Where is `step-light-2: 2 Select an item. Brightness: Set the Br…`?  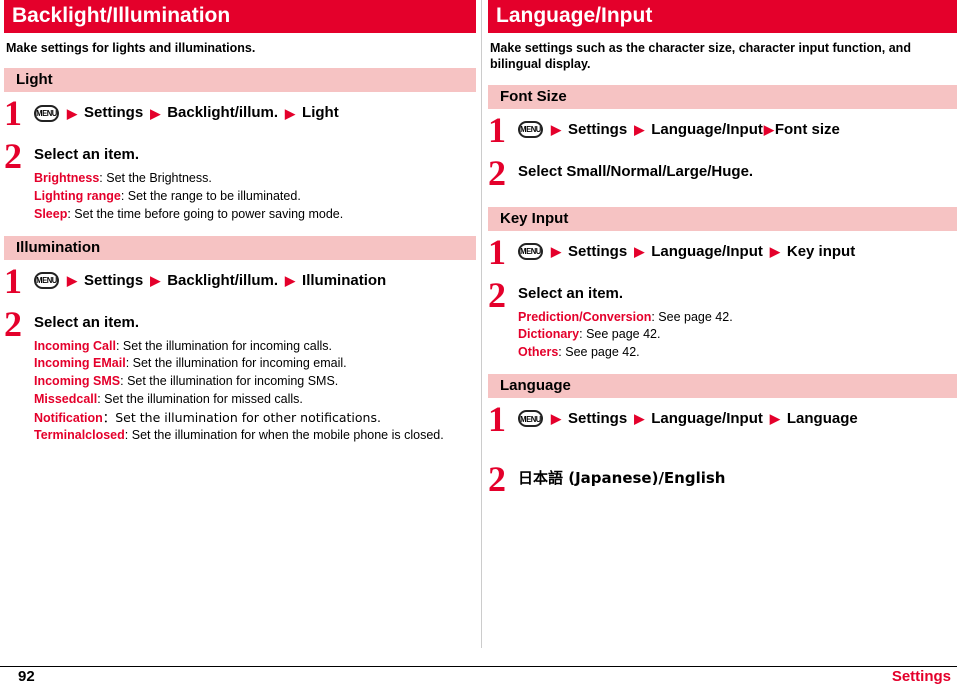 step-light-2: 2 Select an item. Brightness: Set the Br… is located at coordinates (240, 180).